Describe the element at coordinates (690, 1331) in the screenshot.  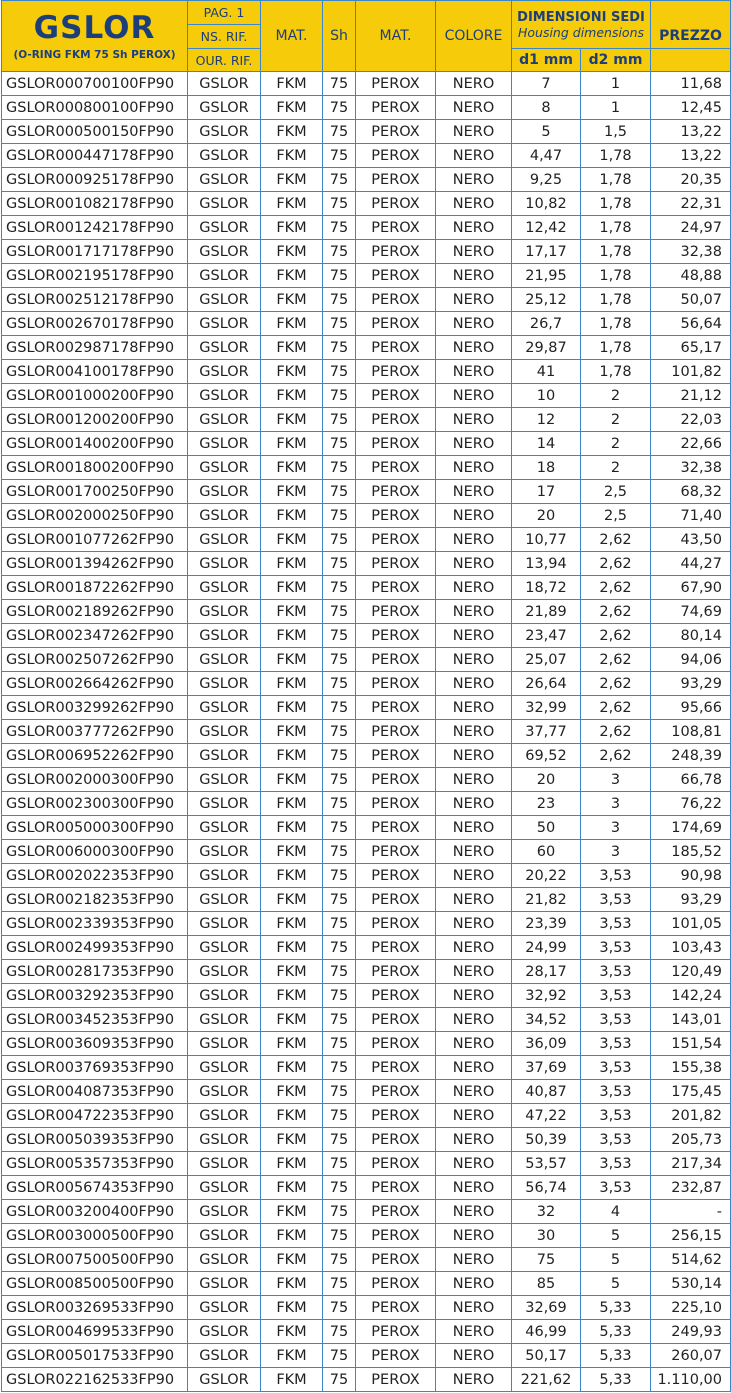
I see `prezzo-cell: 249,93` at that location.